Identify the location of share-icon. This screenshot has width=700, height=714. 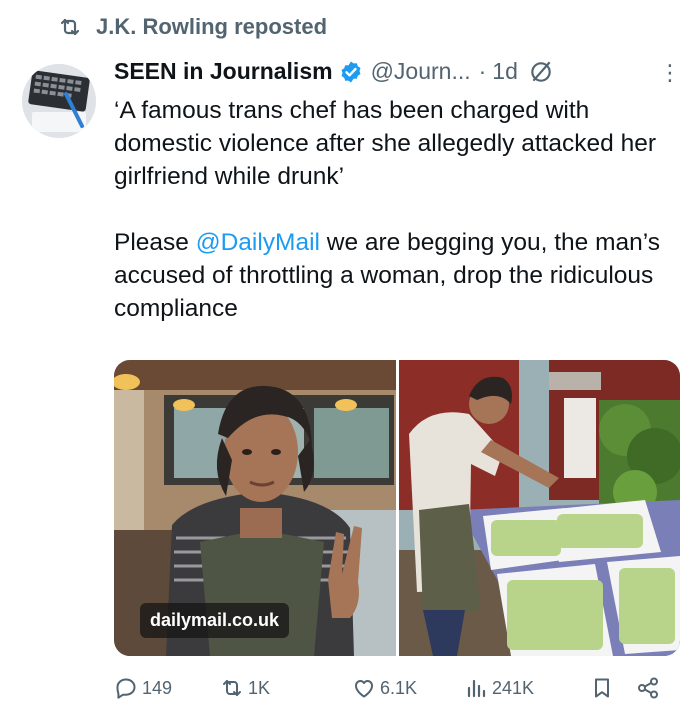
(648, 688).